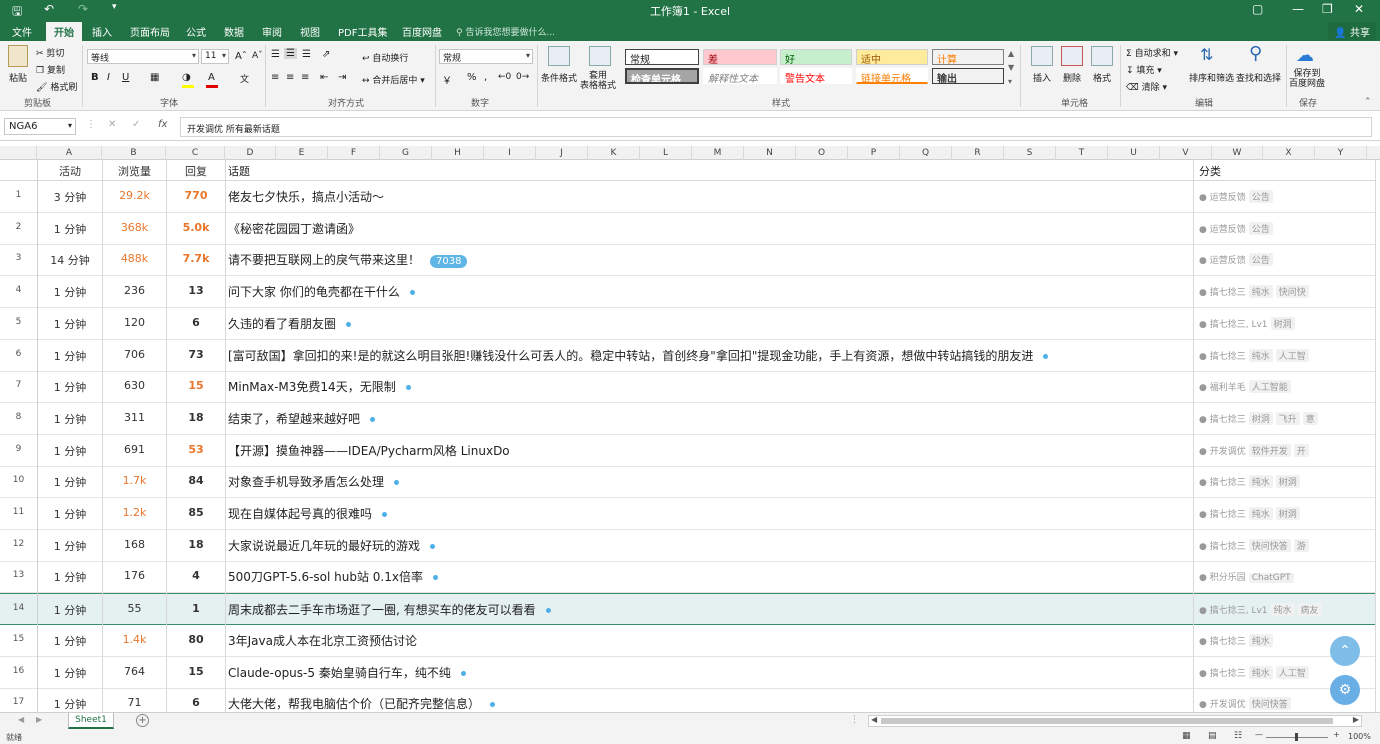  Describe the element at coordinates (1152, 52) in the screenshot. I see `autosum-button: Σ 自动求和 ▾` at that location.